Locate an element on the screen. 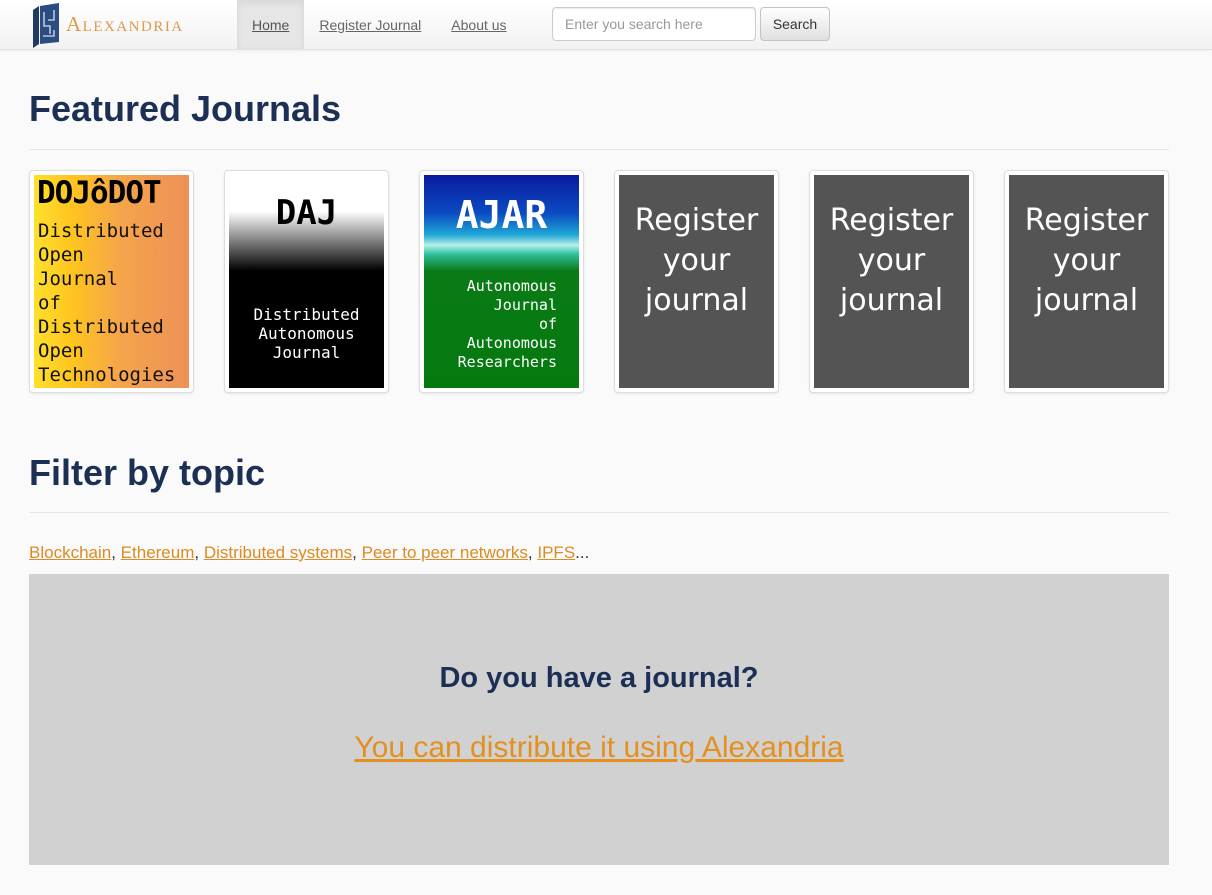  main-nav: Home Register Journal About us is located at coordinates (379, 24).